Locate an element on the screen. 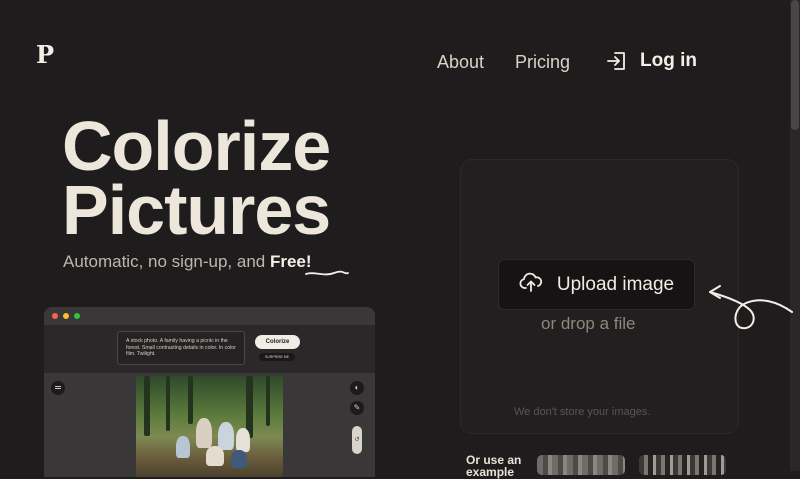 Image resolution: width=800 pixels, height=479 pixels. undo-icon: ↺ is located at coordinates (357, 440).